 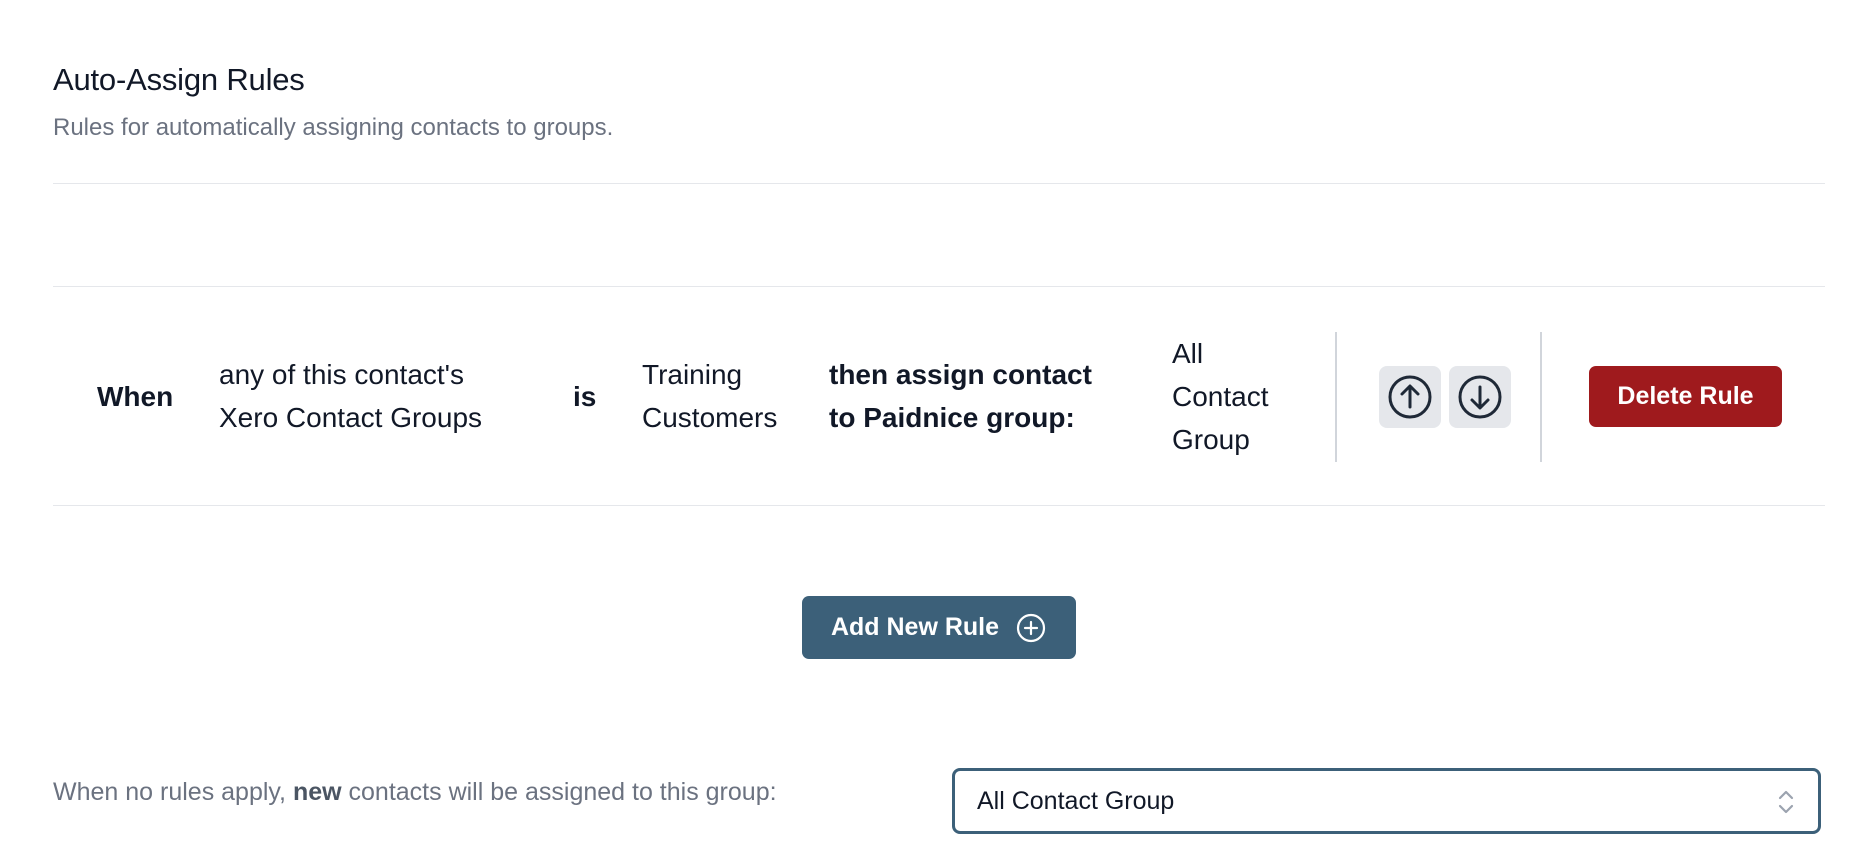 What do you see at coordinates (173, 792) in the screenshot?
I see `default-group-text-before: When no rules apply,` at bounding box center [173, 792].